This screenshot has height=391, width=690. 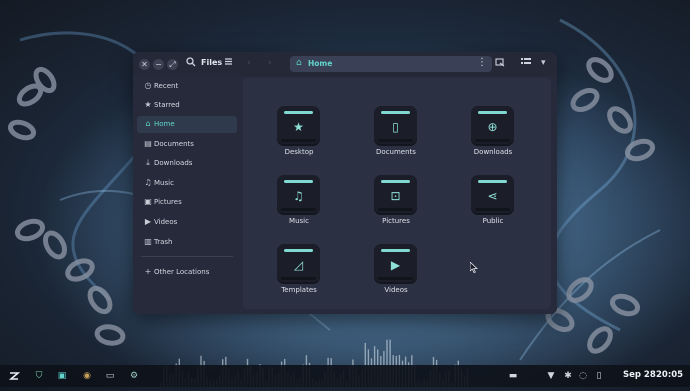 I want to click on document-icon: ▤, so click(x=148, y=143).